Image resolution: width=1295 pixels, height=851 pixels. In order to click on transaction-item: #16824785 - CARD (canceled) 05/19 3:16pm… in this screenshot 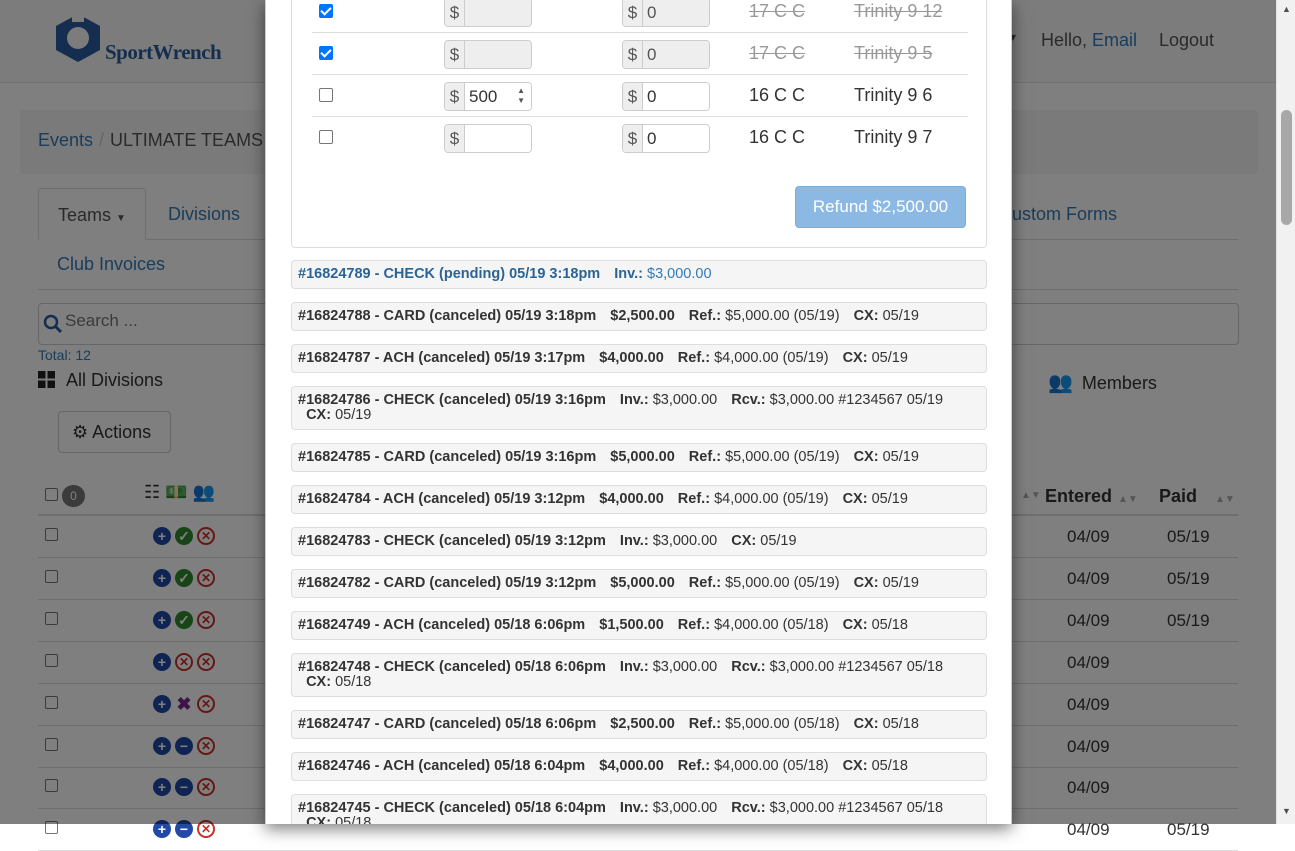, I will do `click(639, 457)`.